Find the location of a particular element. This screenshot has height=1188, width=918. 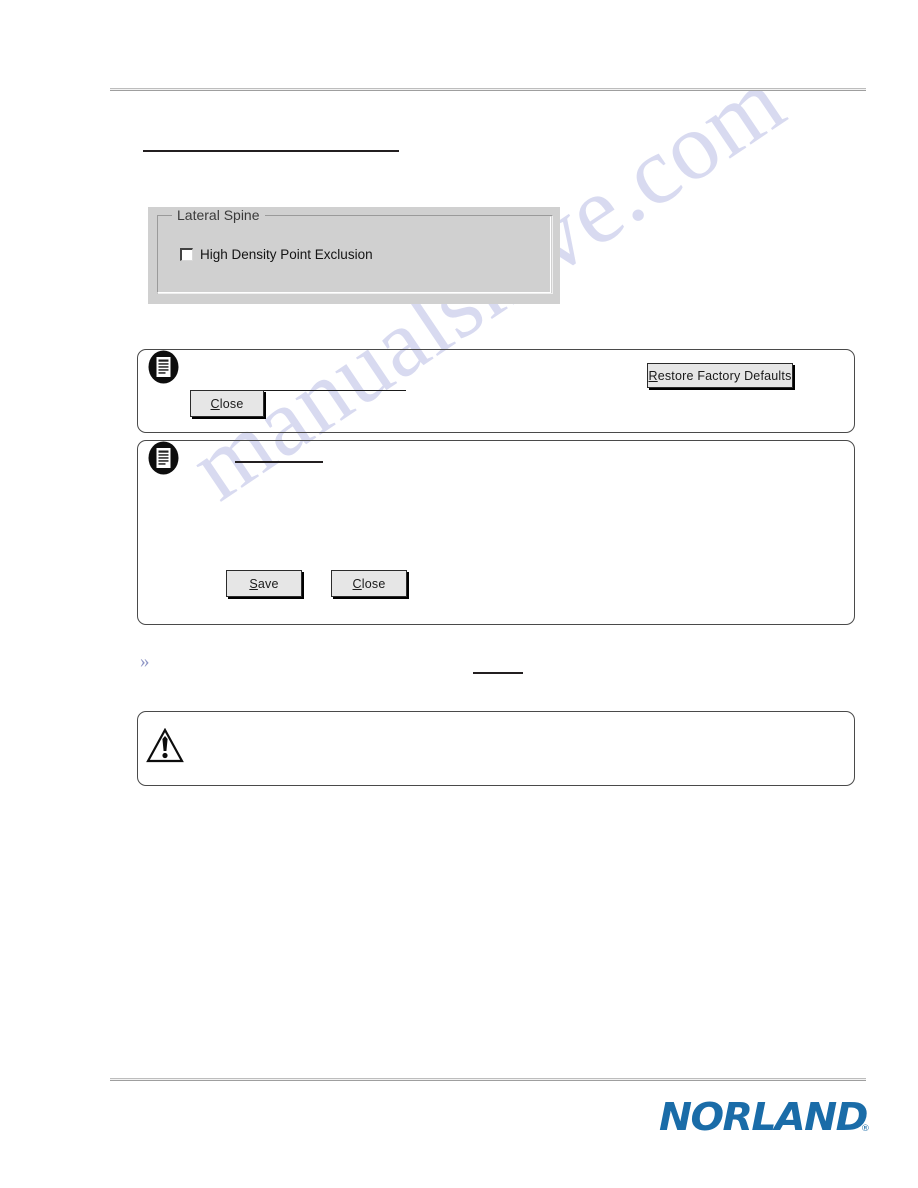

save-button-accel: S is located at coordinates (253, 583).